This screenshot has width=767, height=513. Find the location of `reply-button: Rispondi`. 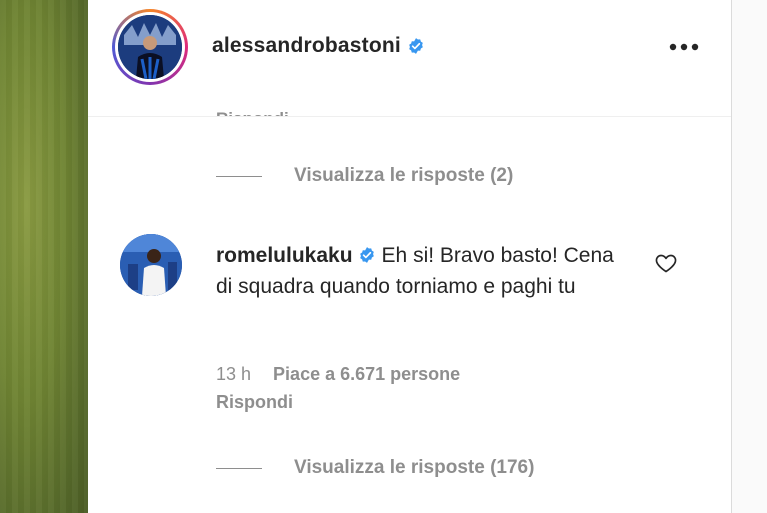

reply-button: Rispondi is located at coordinates (254, 402).